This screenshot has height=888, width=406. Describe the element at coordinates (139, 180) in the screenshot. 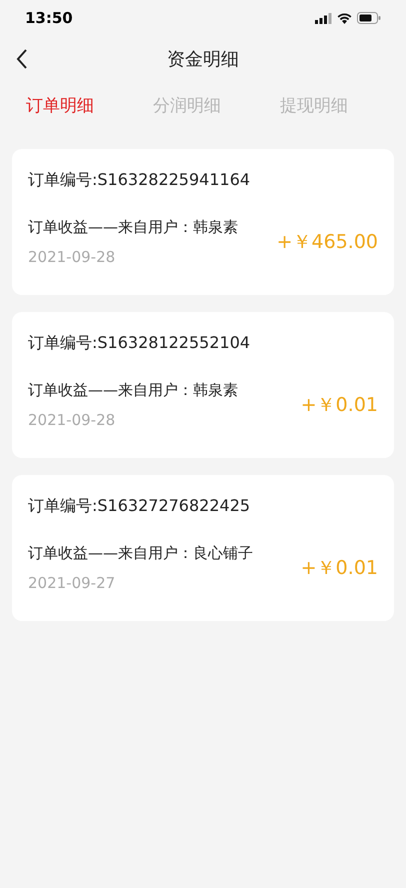

I see `order-number: 订单编号:S16328225941164` at that location.